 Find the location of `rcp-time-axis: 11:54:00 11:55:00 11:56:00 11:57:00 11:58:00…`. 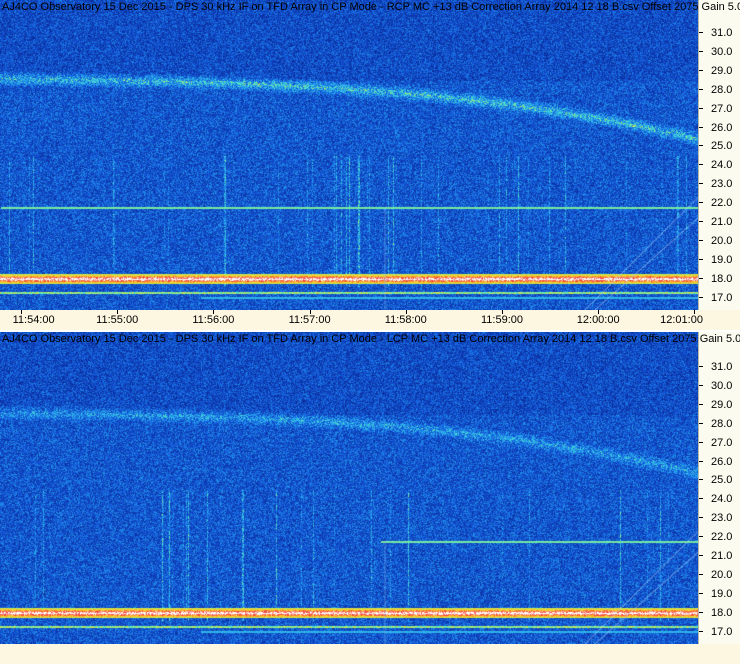

rcp-time-axis: 11:54:00 11:55:00 11:56:00 11:57:00 11:58:00… is located at coordinates (370, 320).